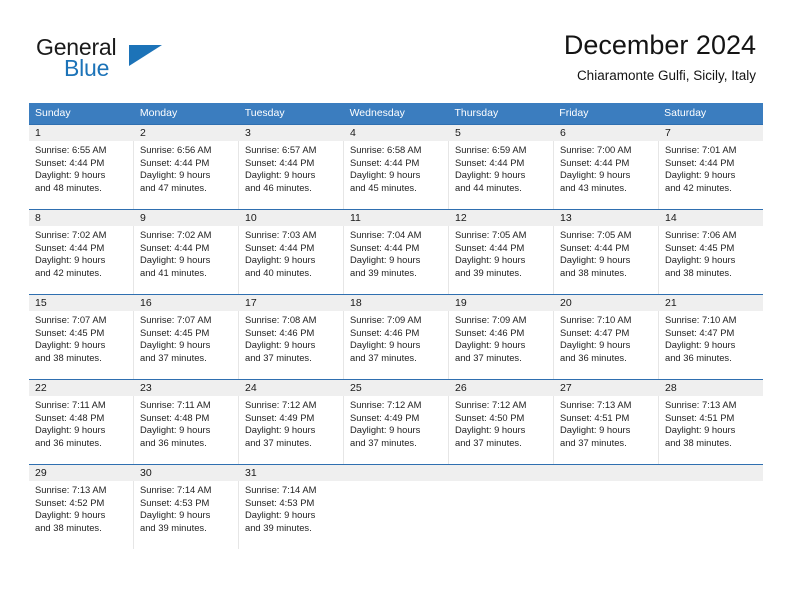 The height and width of the screenshot is (612, 792). I want to click on sunrise-text: Sunrise: 6:57 AM, so click(281, 149).